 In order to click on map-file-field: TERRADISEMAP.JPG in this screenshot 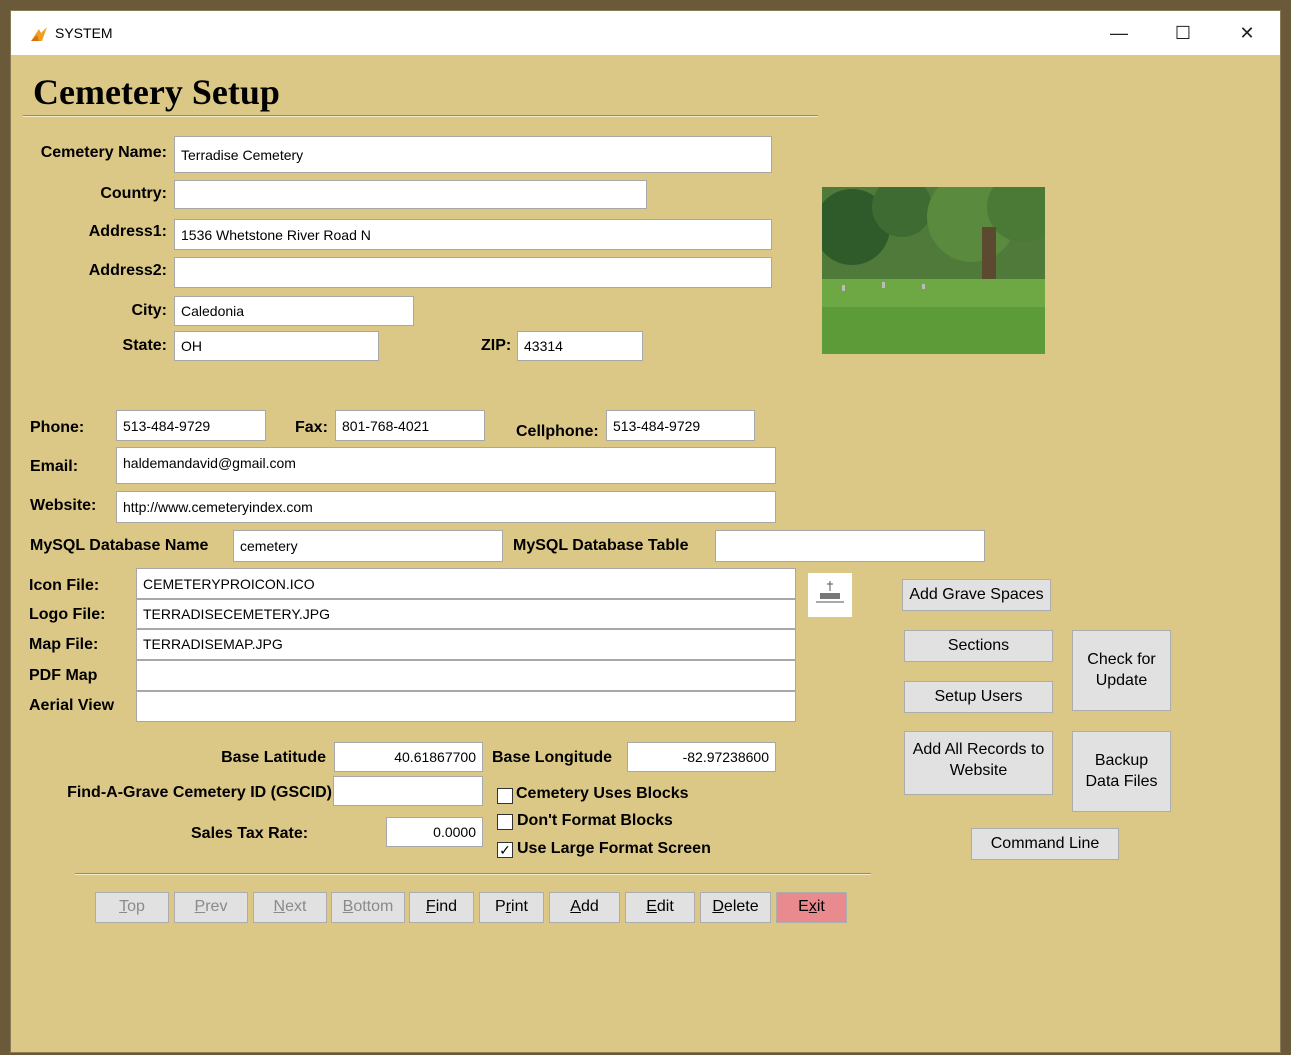, I will do `click(466, 644)`.